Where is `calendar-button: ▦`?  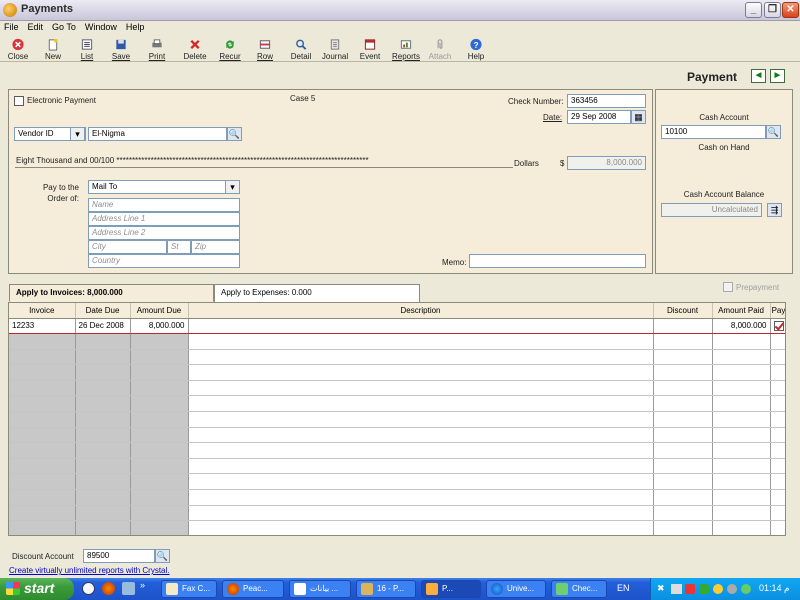
calendar-button: ▦ is located at coordinates (638, 117).